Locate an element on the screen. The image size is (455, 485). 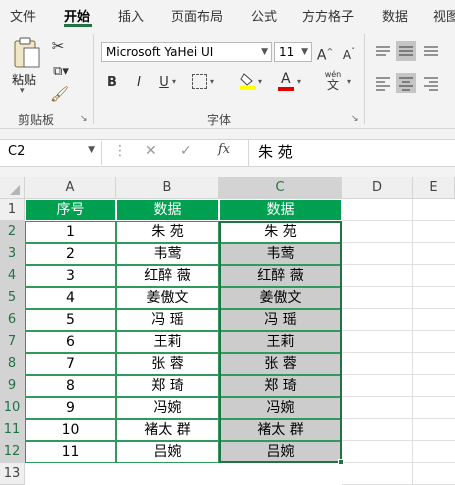
table-cell-index: 7 is located at coordinates (70, 364).